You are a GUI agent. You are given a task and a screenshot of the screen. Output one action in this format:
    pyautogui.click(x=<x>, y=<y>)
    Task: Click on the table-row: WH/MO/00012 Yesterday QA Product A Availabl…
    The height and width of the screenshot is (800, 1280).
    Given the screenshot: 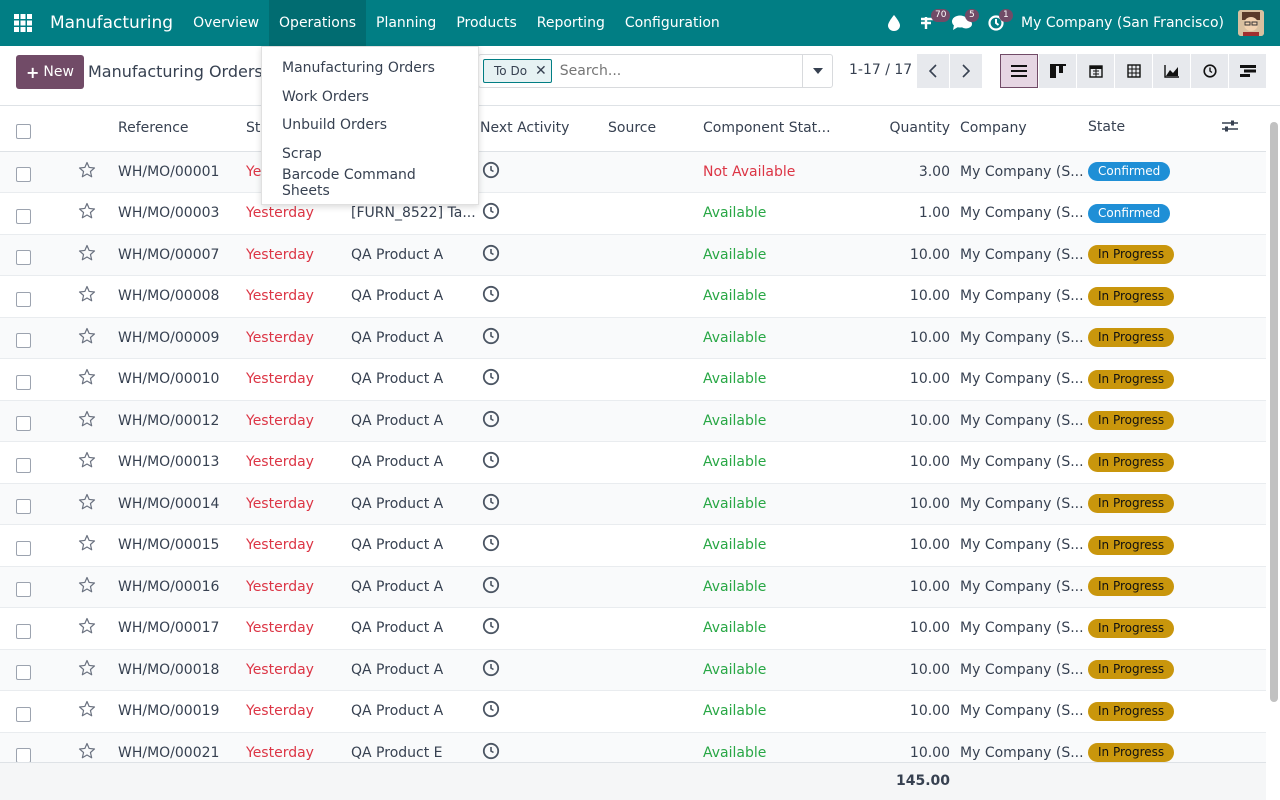 What is the action you would take?
    pyautogui.click(x=633, y=421)
    